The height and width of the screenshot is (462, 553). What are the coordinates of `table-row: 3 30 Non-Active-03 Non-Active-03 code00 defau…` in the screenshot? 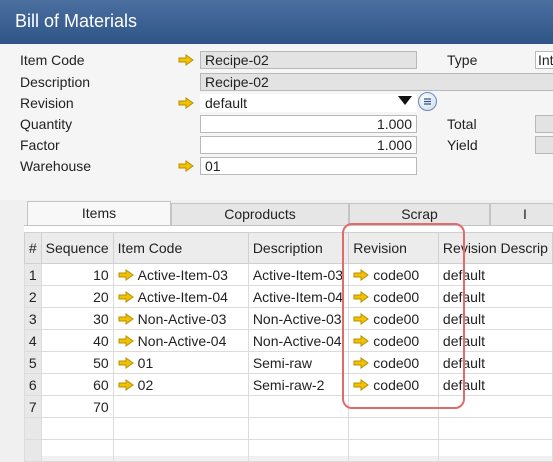 It's located at (288, 318).